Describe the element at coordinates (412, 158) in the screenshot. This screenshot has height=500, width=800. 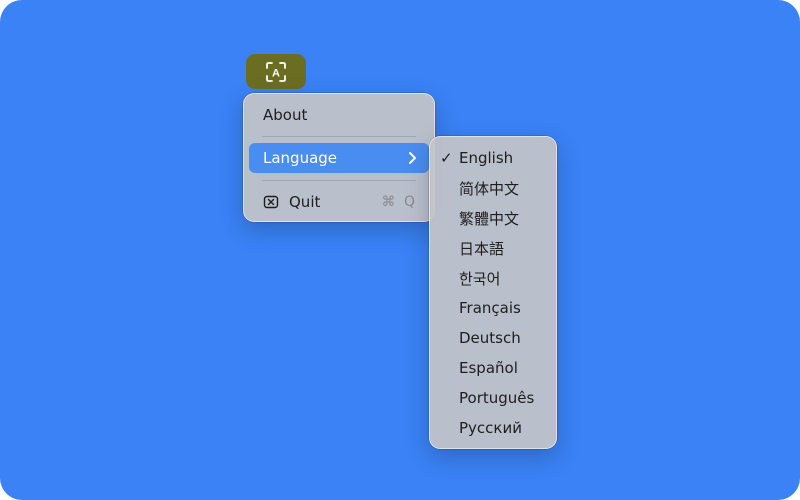
I see `chevron-right-icon` at that location.